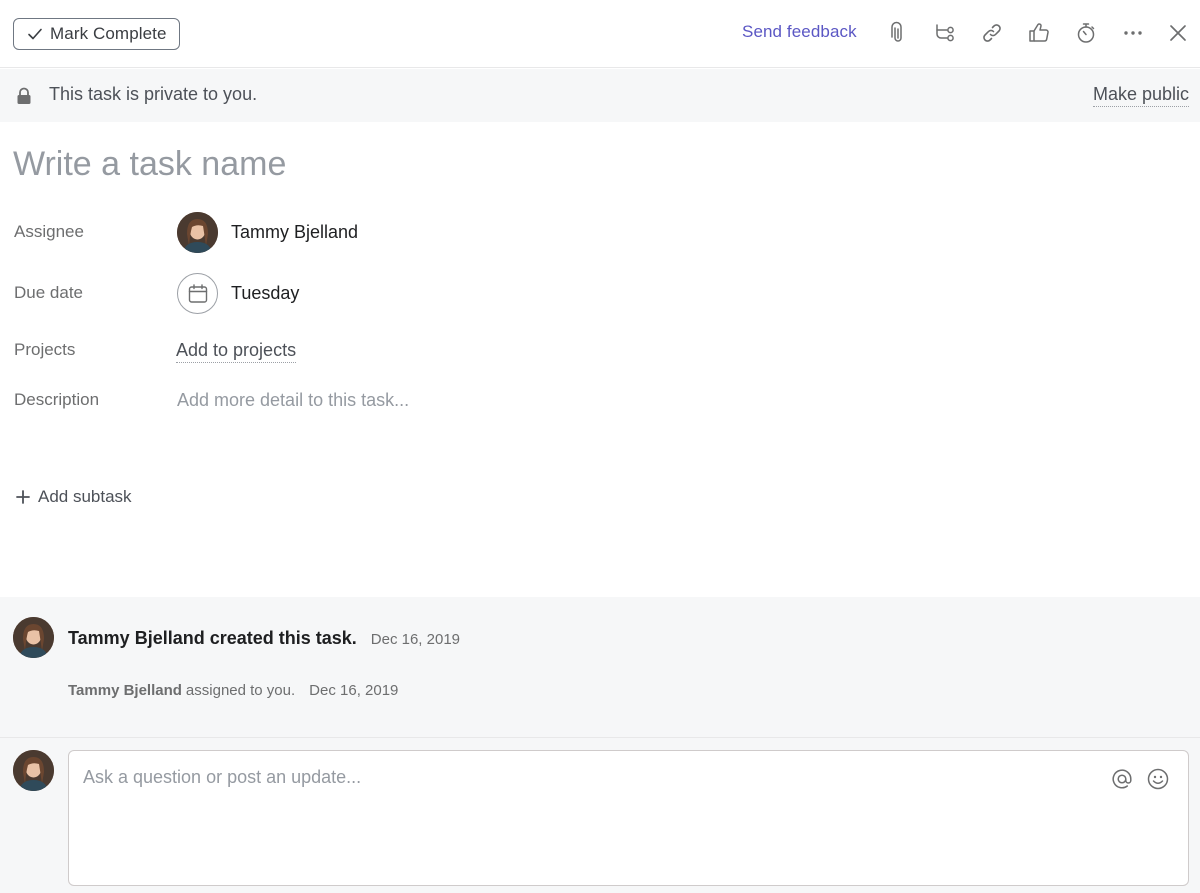 Image resolution: width=1200 pixels, height=893 pixels. Describe the element at coordinates (1086, 33) in the screenshot. I see `stopwatch-icon` at that location.